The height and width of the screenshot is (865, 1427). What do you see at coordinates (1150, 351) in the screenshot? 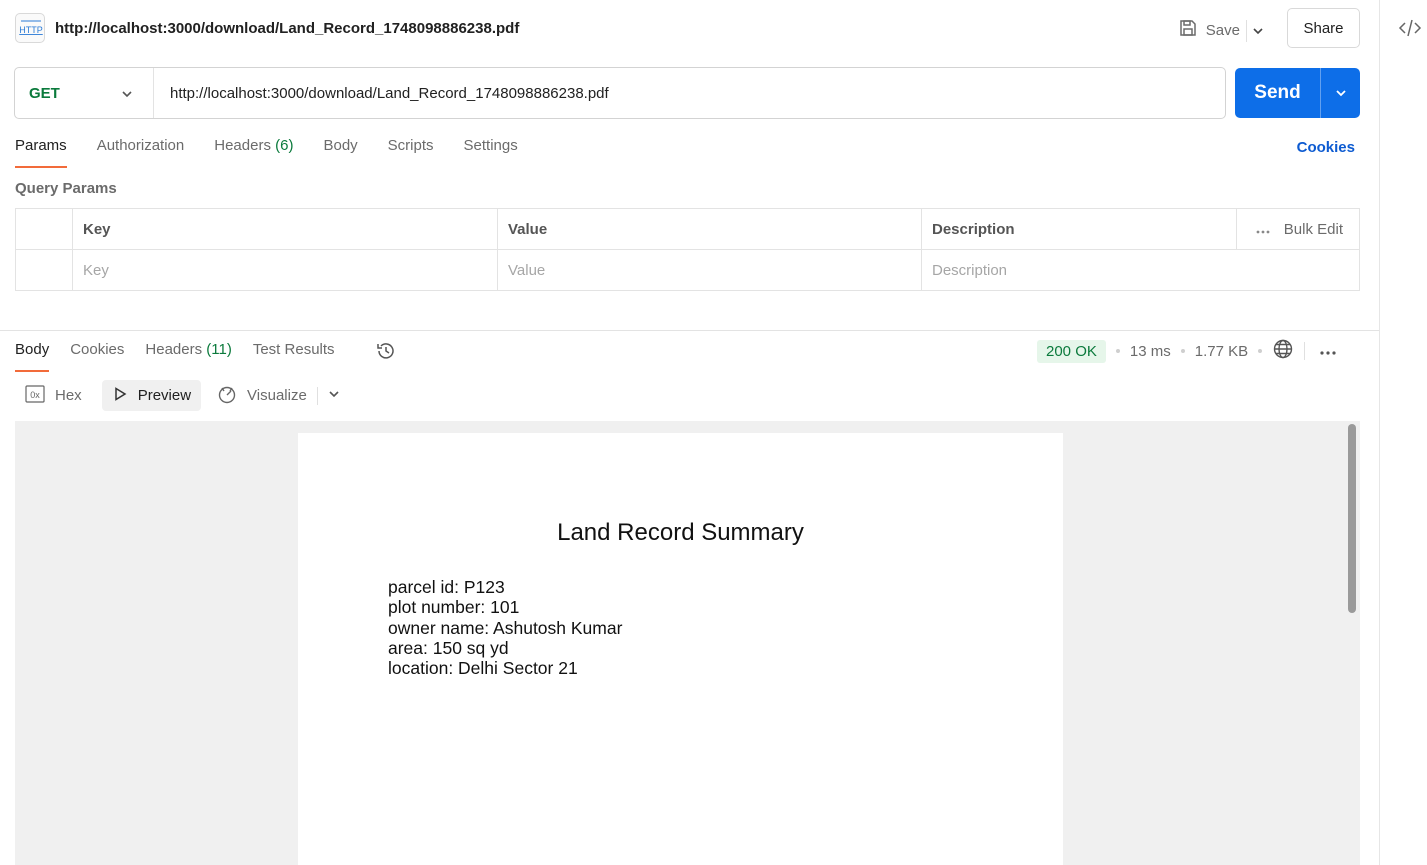
I see `response-time: 13 ms` at bounding box center [1150, 351].